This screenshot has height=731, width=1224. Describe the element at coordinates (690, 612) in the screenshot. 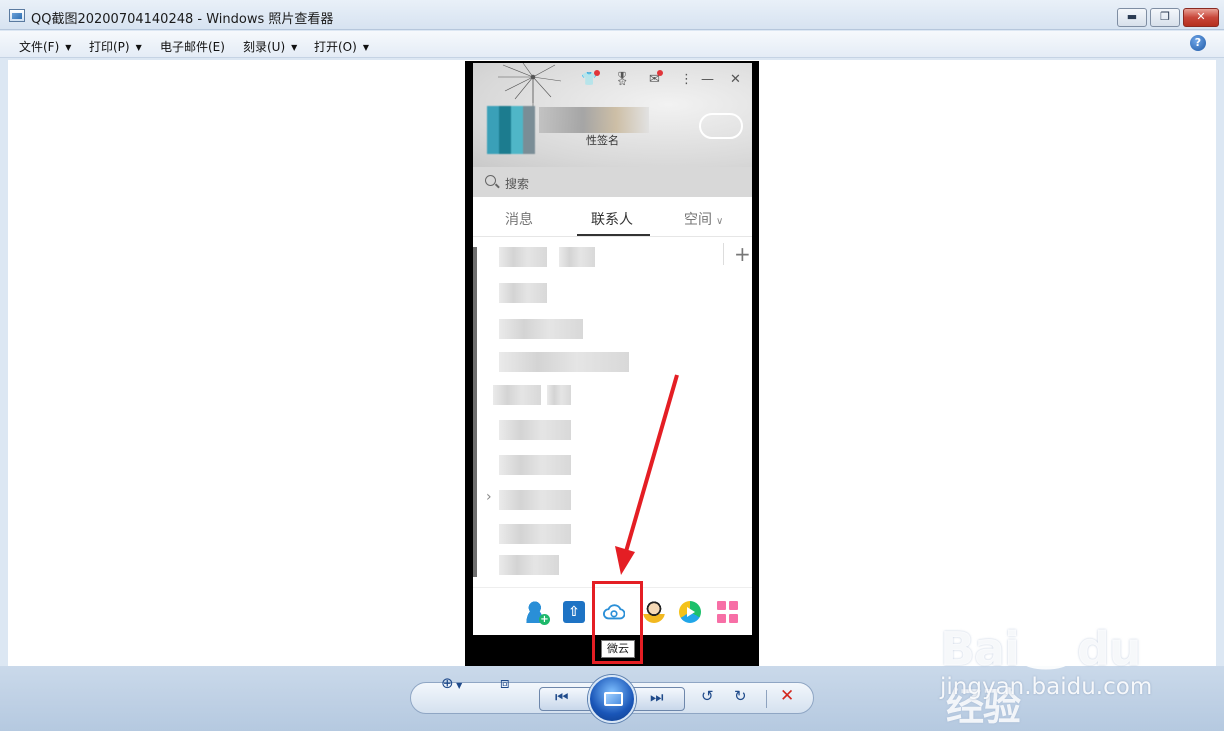

I see `tencent-video-icon` at that location.